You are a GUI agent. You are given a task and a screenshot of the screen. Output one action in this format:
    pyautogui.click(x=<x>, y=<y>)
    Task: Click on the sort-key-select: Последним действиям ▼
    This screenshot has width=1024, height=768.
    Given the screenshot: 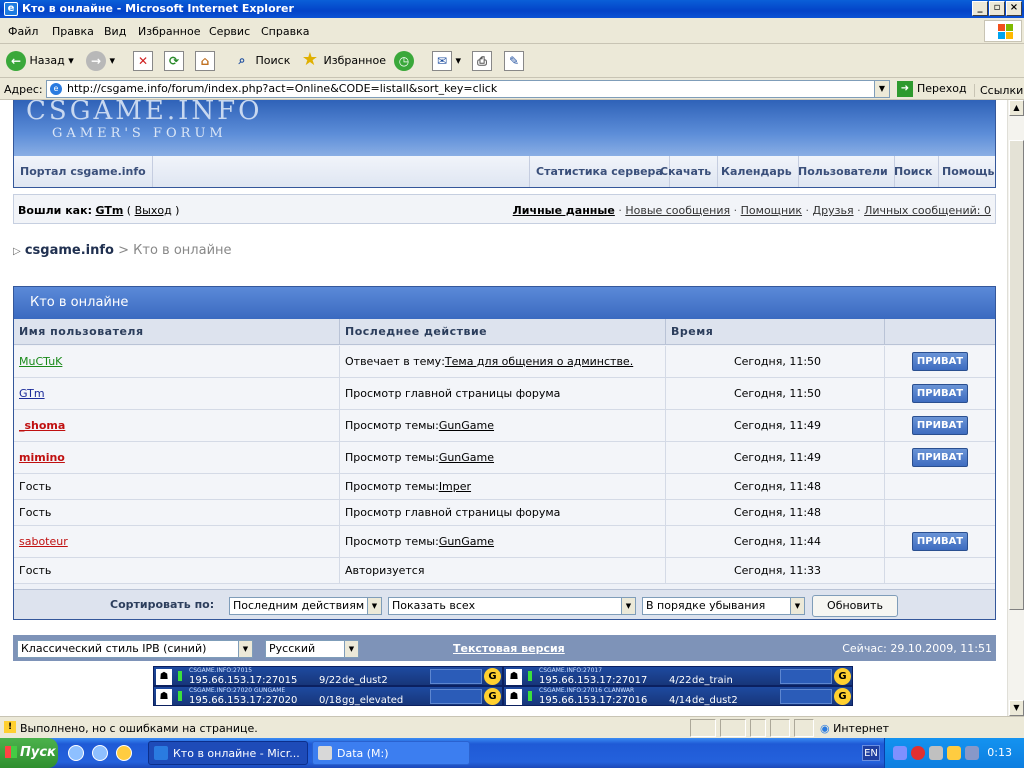 What is the action you would take?
    pyautogui.click(x=305, y=606)
    